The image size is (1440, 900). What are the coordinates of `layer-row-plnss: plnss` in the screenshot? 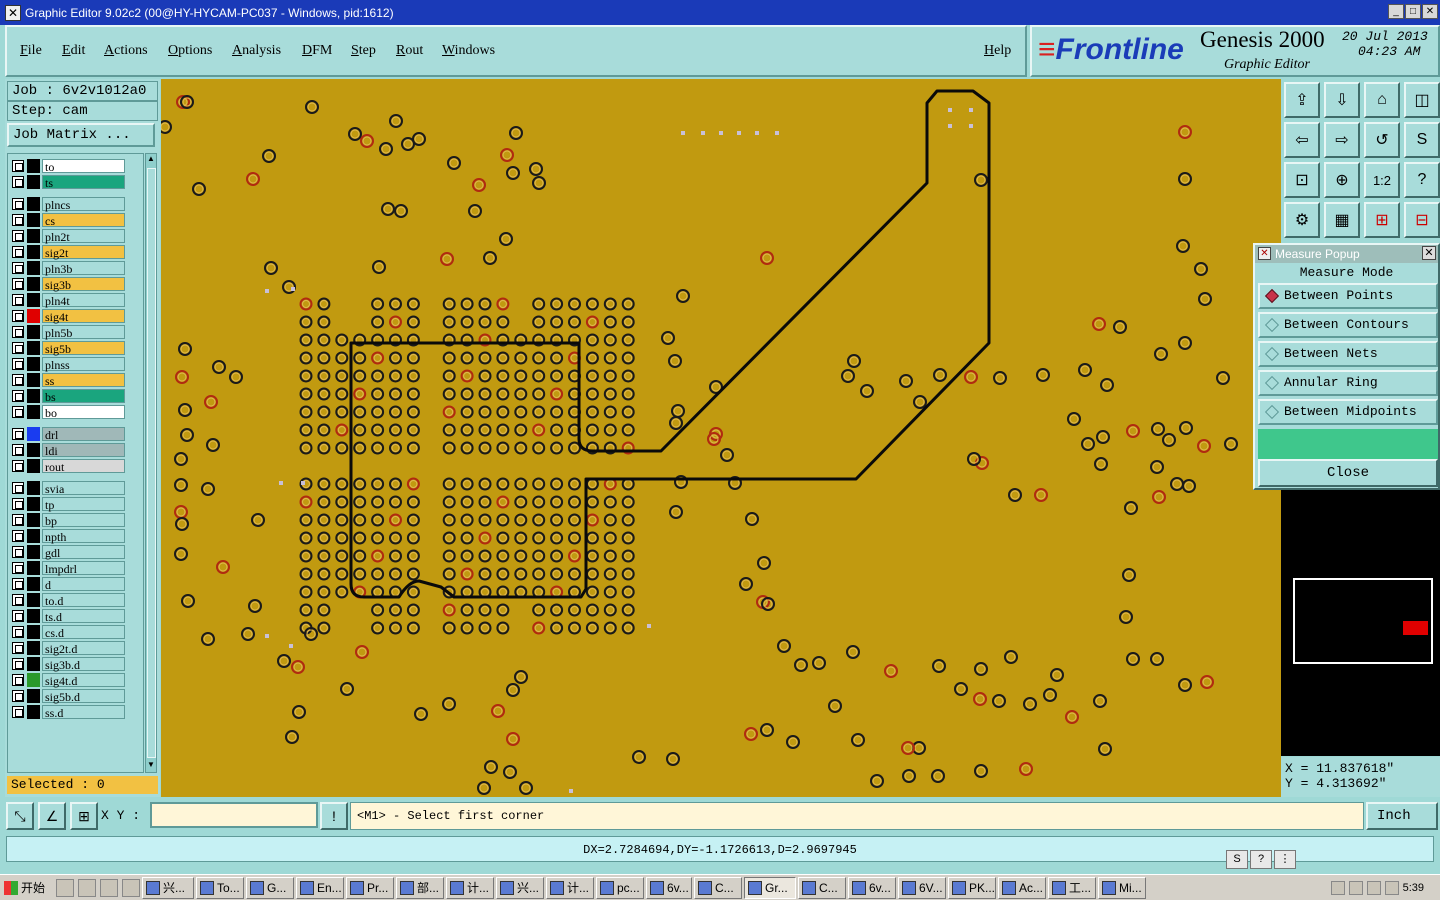 It's located at (76, 364).